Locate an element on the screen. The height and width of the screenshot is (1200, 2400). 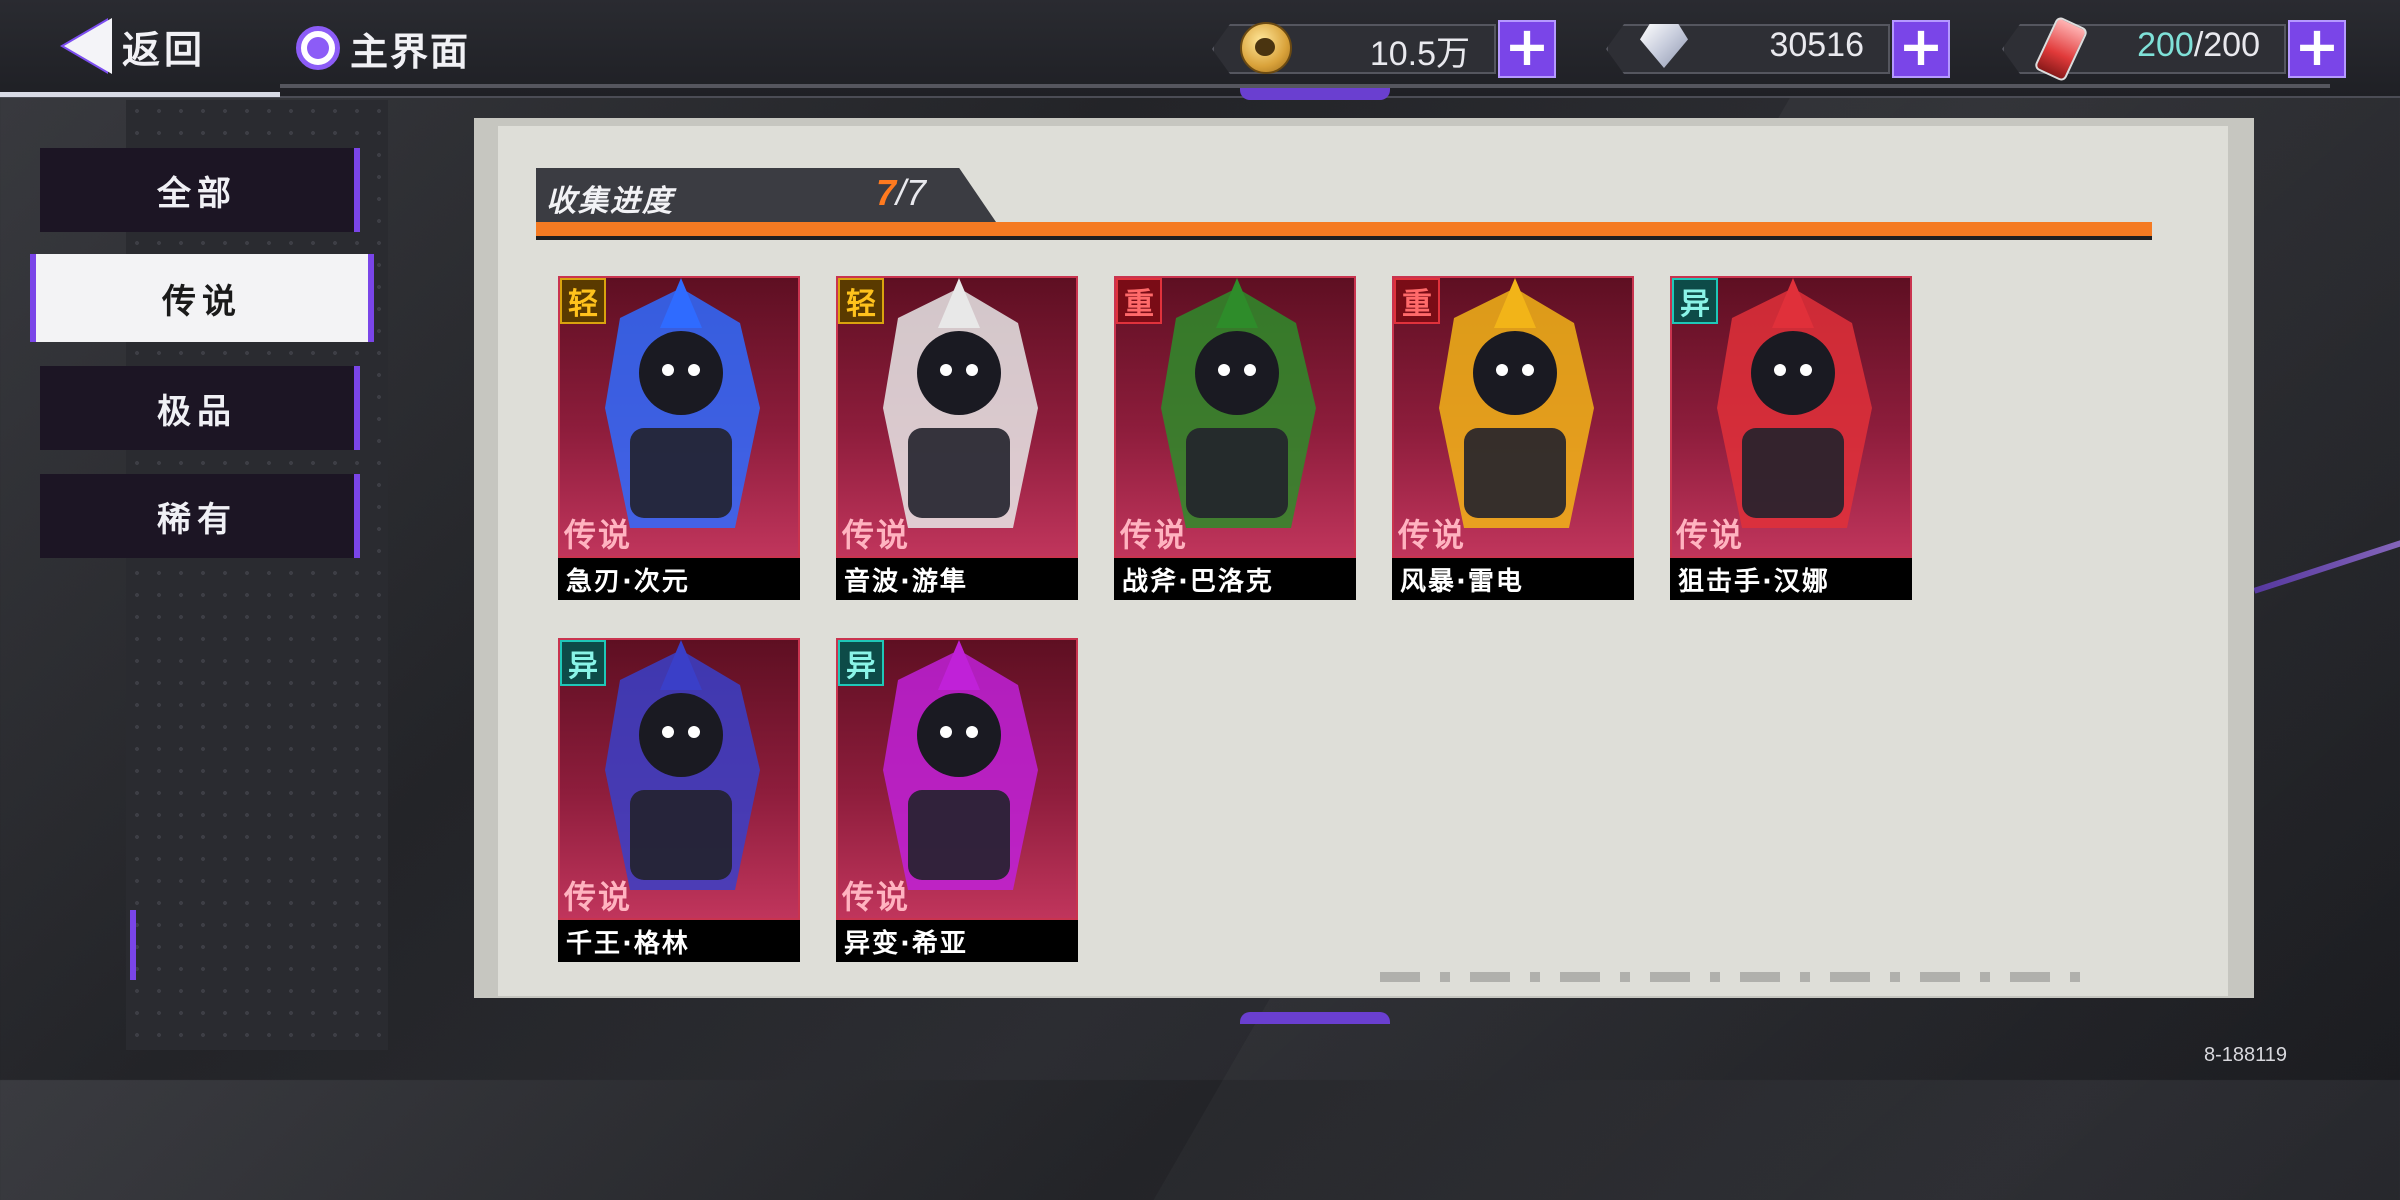
hero-name: 狙击手·汉娜 is located at coordinates (1791, 579).